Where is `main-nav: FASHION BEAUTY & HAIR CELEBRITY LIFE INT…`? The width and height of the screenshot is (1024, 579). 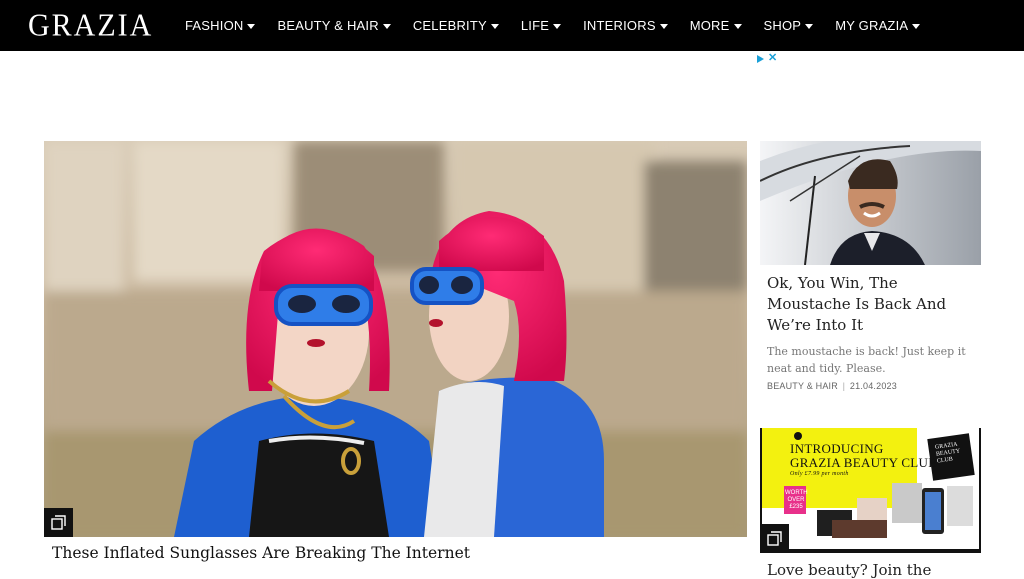 main-nav: FASHION BEAUTY & HAIR CELEBRITY LIFE INT… is located at coordinates (563, 25).